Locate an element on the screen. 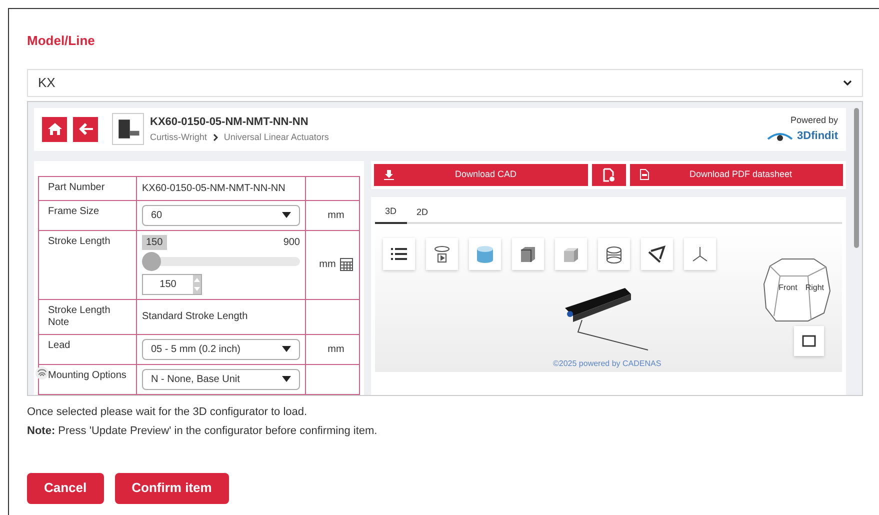 This screenshot has width=879, height=515. slider-min: 150 is located at coordinates (154, 242).